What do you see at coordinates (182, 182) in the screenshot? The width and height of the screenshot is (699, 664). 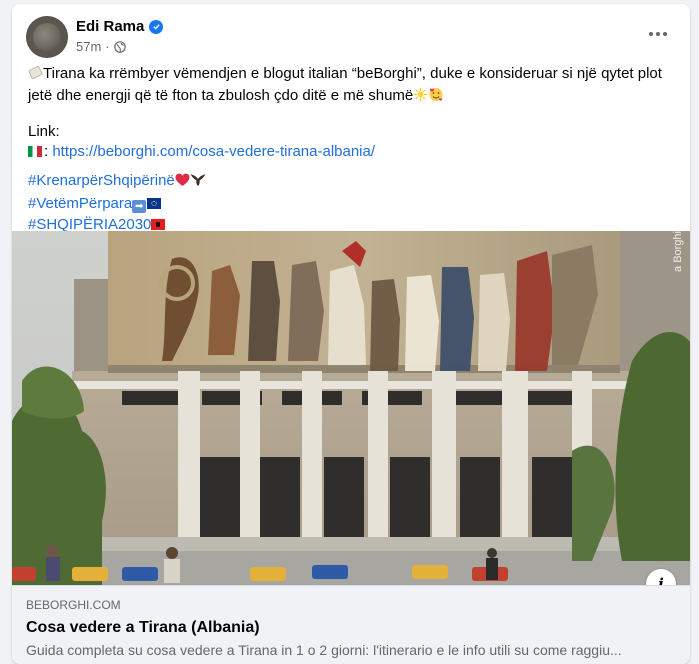 I see `red-heart-emoji-icon` at bounding box center [182, 182].